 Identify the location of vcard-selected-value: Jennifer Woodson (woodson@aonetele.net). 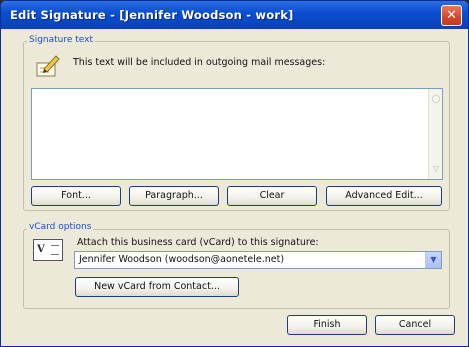
(182, 259).